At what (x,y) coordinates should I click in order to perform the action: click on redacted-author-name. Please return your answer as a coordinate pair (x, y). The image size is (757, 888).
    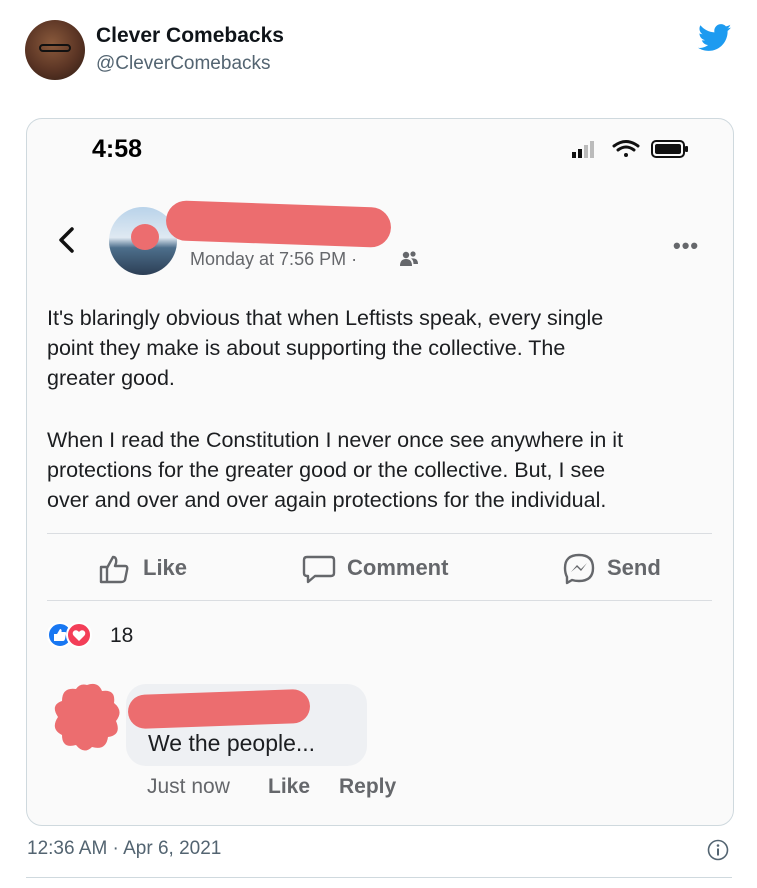
    Looking at the image, I should click on (278, 224).